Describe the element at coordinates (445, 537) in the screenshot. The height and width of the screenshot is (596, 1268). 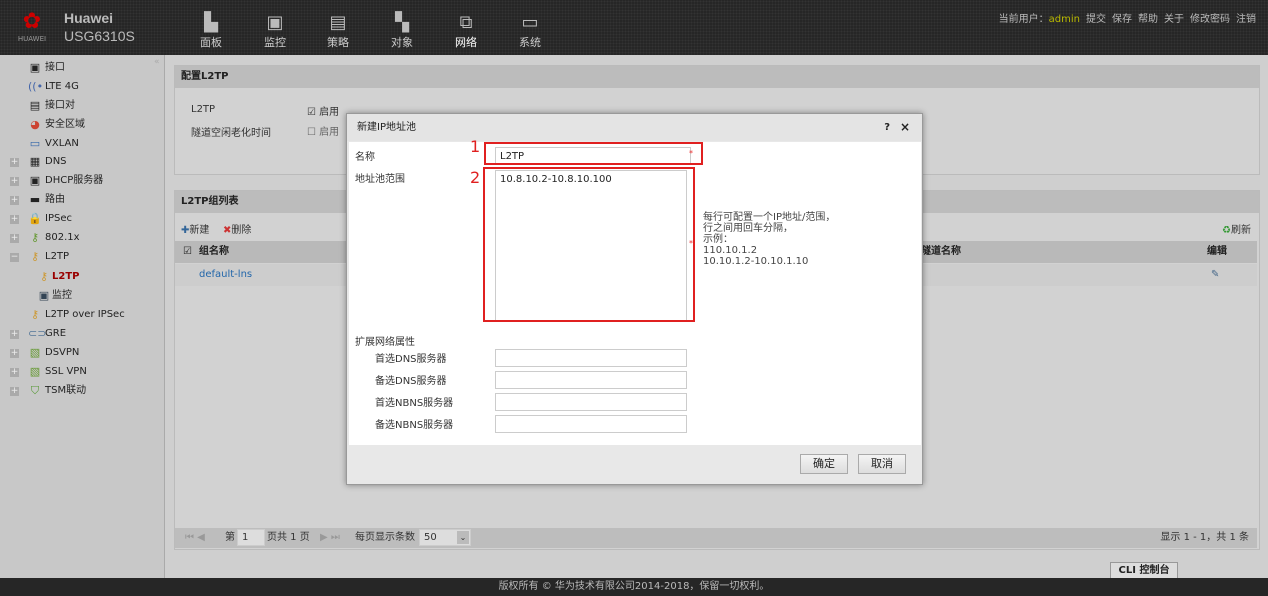
I see `per-page-select: 50 ⌄` at that location.